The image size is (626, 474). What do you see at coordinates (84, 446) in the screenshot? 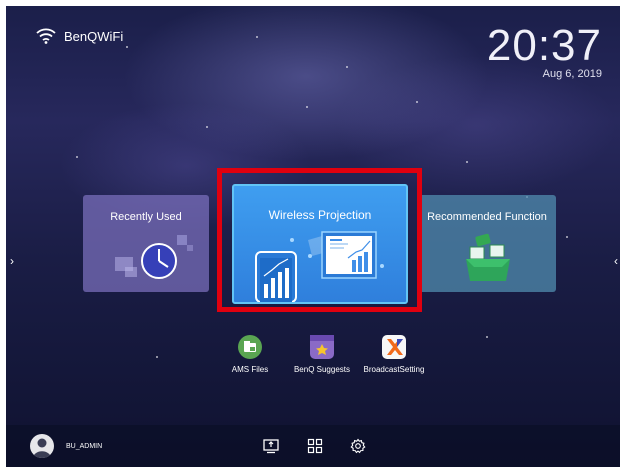
I see `user-name: BU_ADMIN` at bounding box center [84, 446].